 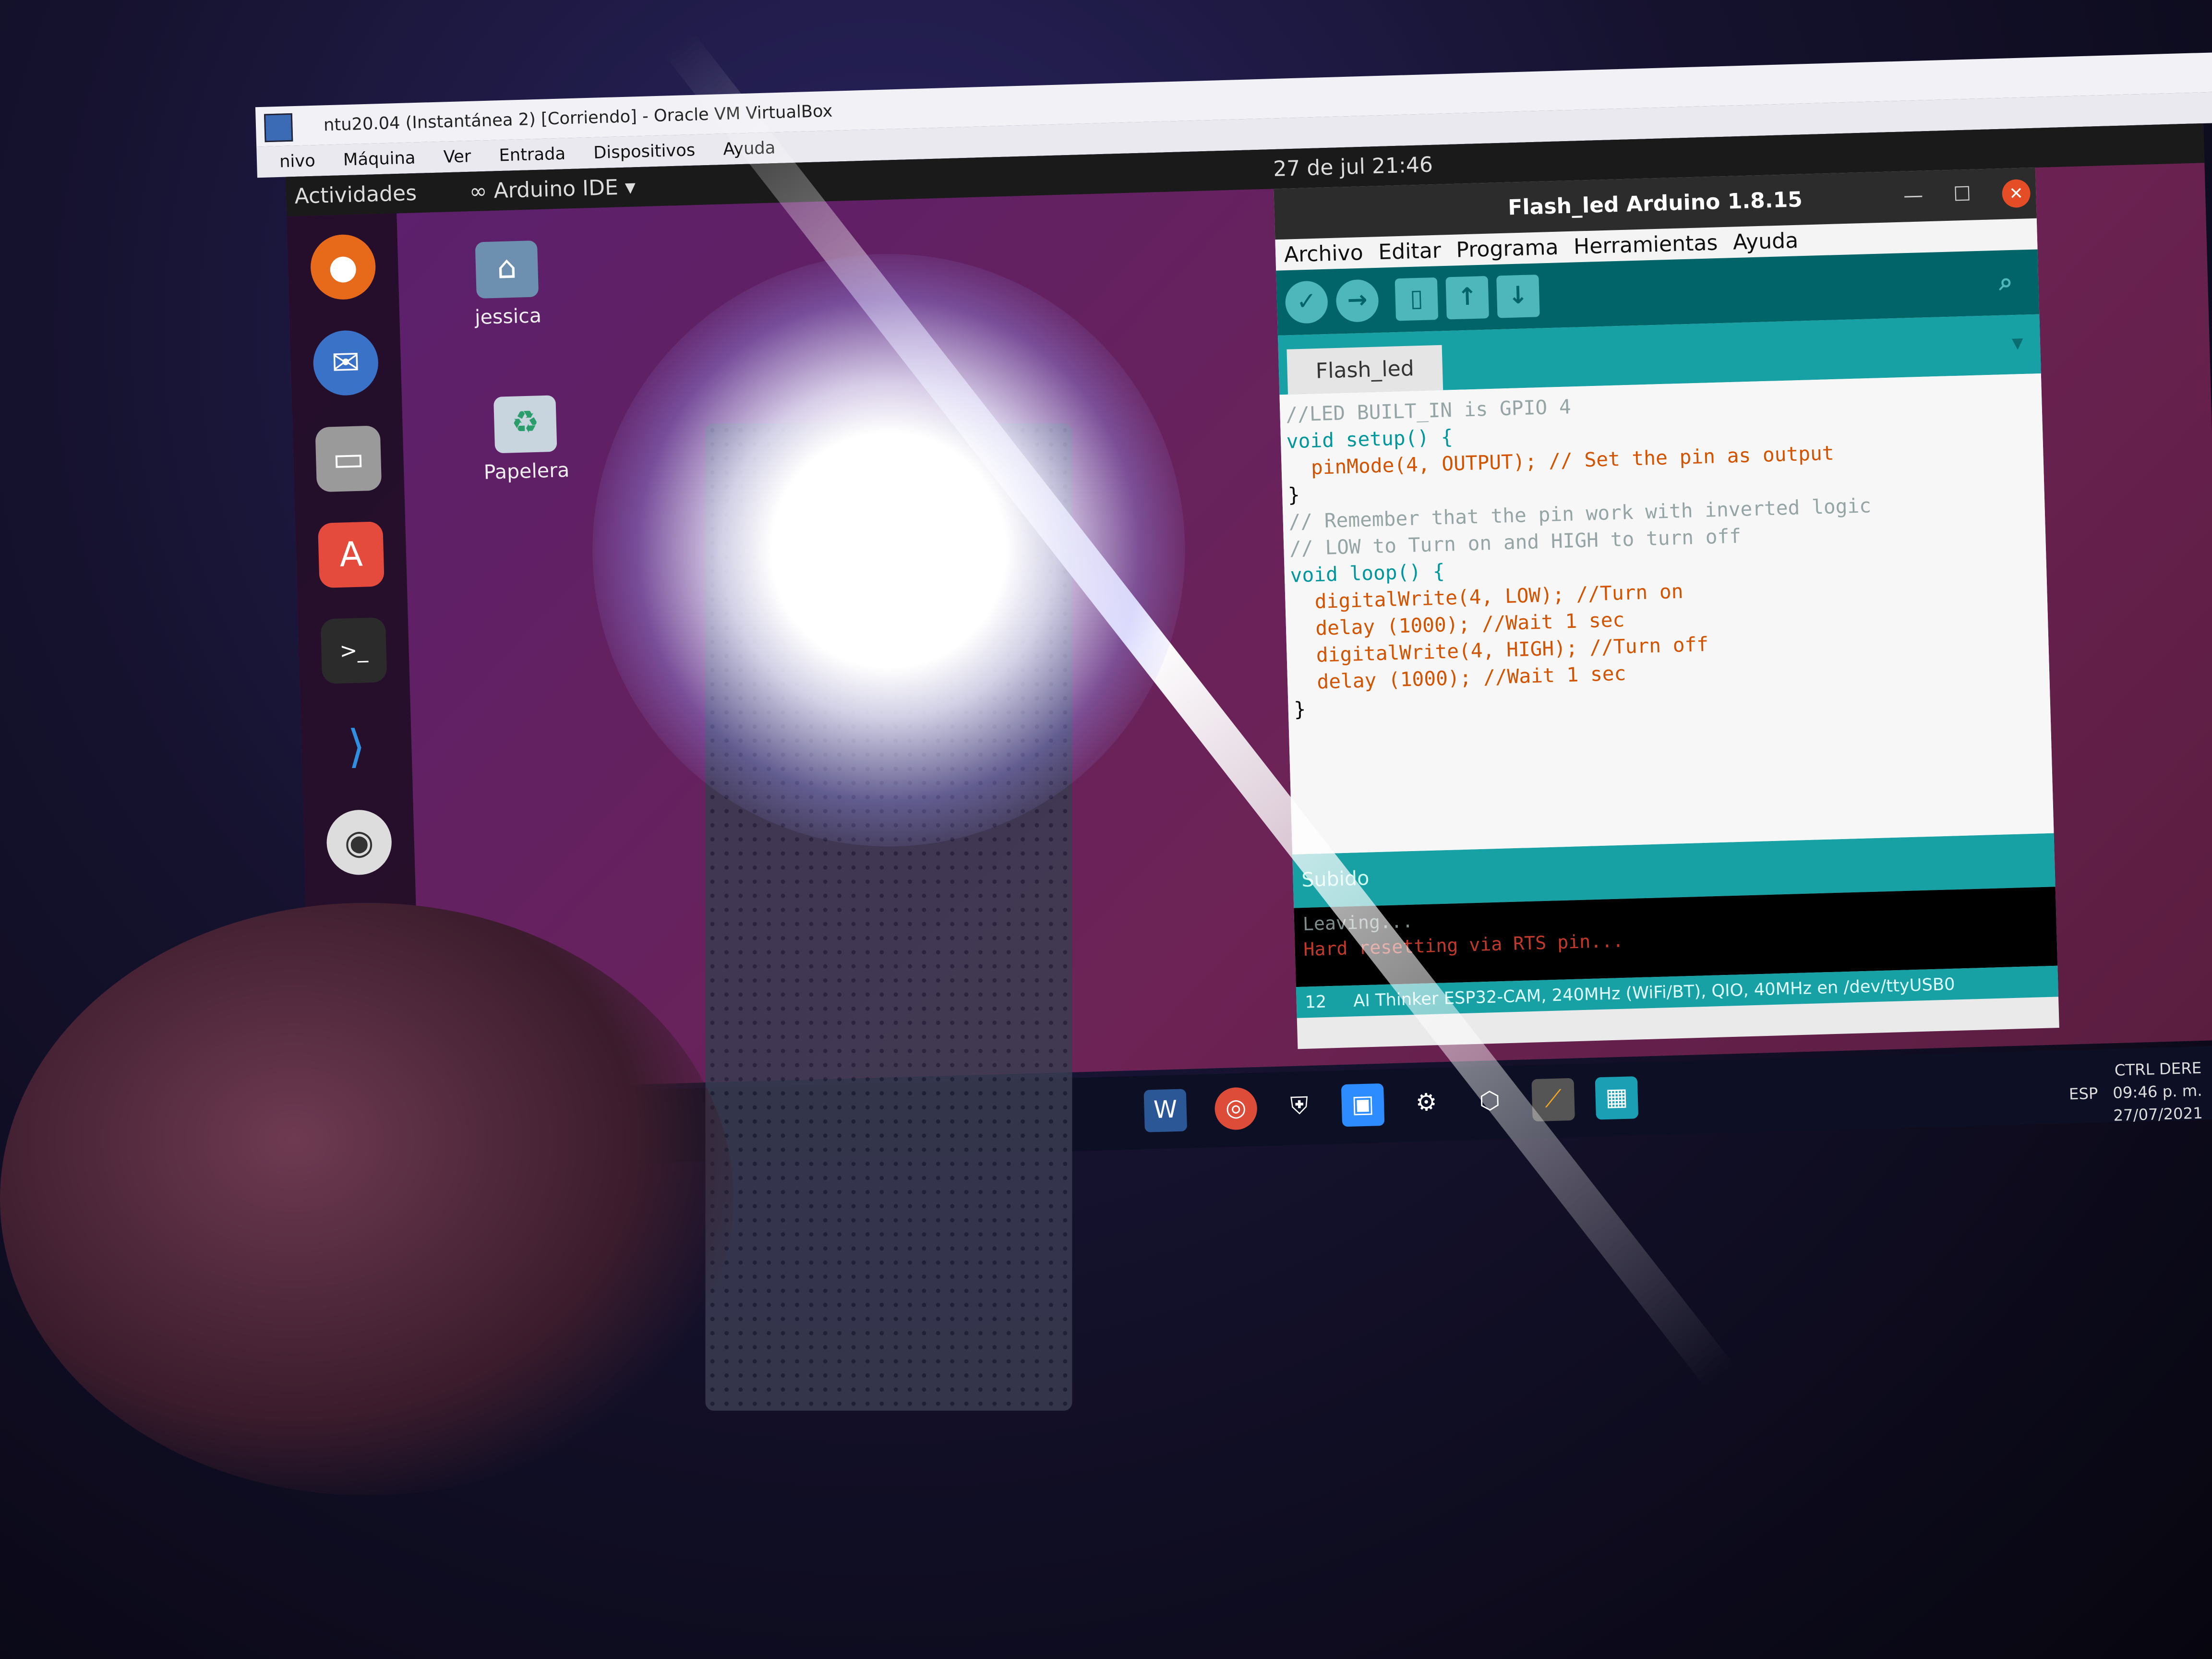 What do you see at coordinates (2158, 1114) in the screenshot?
I see `tray-date: 27/07/2021` at bounding box center [2158, 1114].